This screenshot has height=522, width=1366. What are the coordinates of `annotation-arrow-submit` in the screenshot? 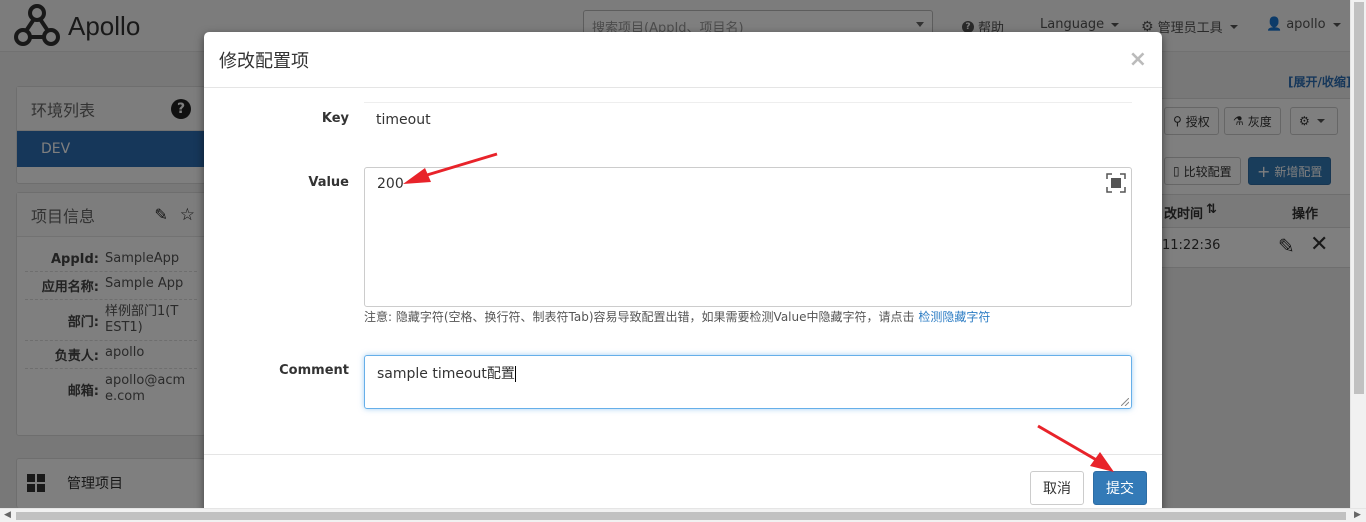 It's located at (1075, 448).